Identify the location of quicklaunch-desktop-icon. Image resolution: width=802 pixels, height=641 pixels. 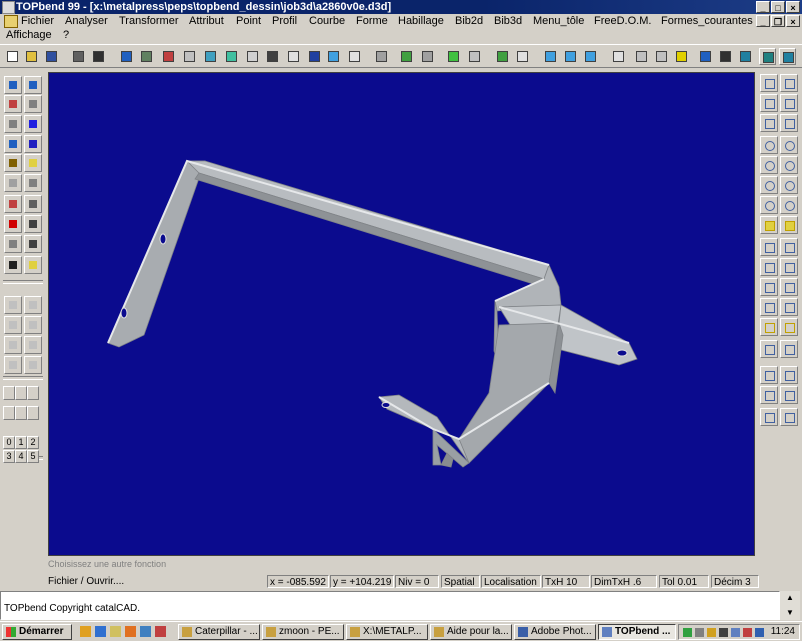
(85, 631).